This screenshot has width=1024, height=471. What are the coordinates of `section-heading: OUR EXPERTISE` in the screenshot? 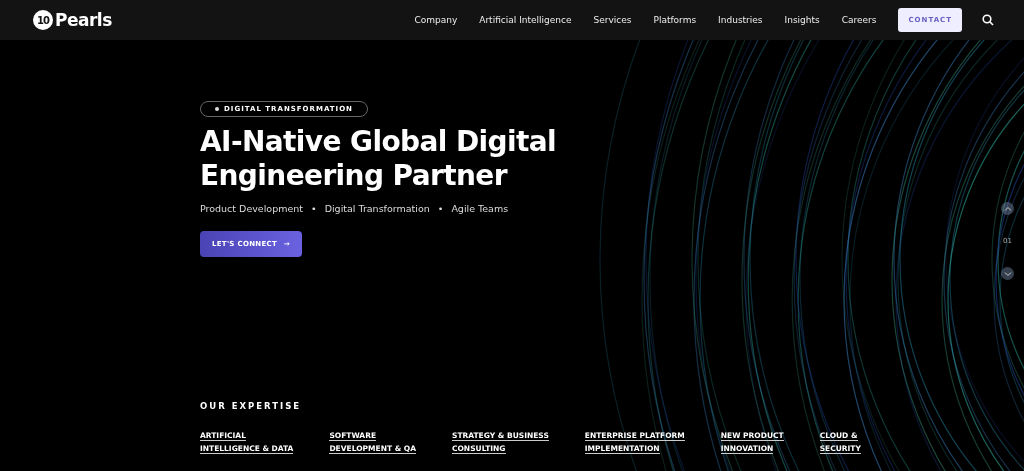 It's located at (251, 406).